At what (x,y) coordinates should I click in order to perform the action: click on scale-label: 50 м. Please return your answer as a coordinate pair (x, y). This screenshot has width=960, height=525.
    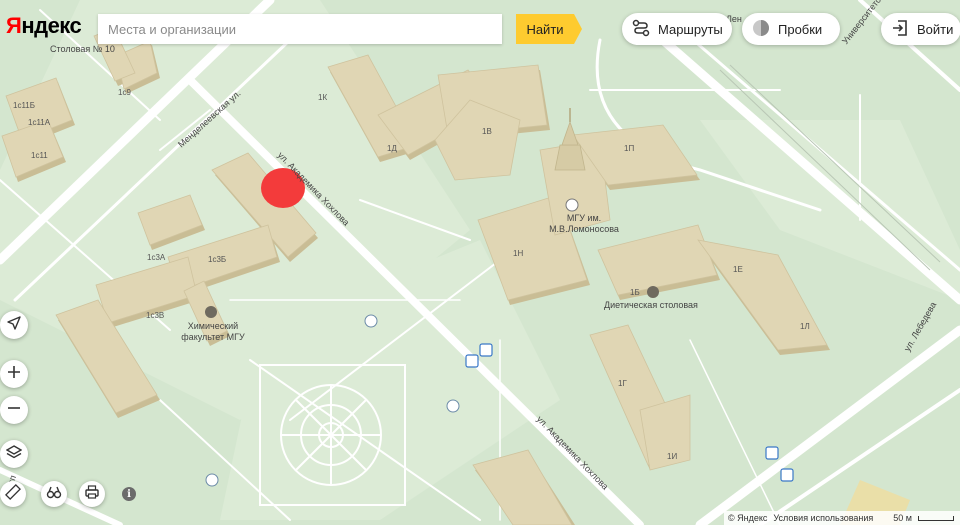
    Looking at the image, I should click on (902, 518).